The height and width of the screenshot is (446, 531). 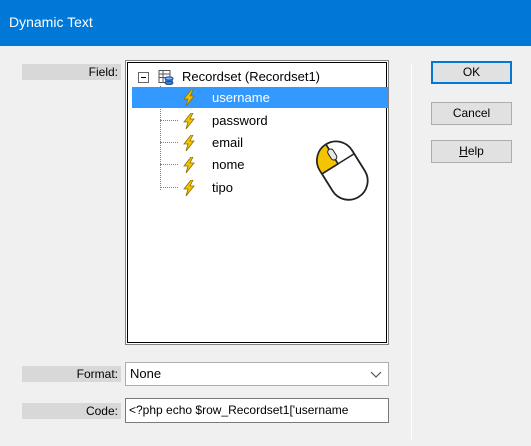 I want to click on tree-item-label: nome, so click(x=228, y=164).